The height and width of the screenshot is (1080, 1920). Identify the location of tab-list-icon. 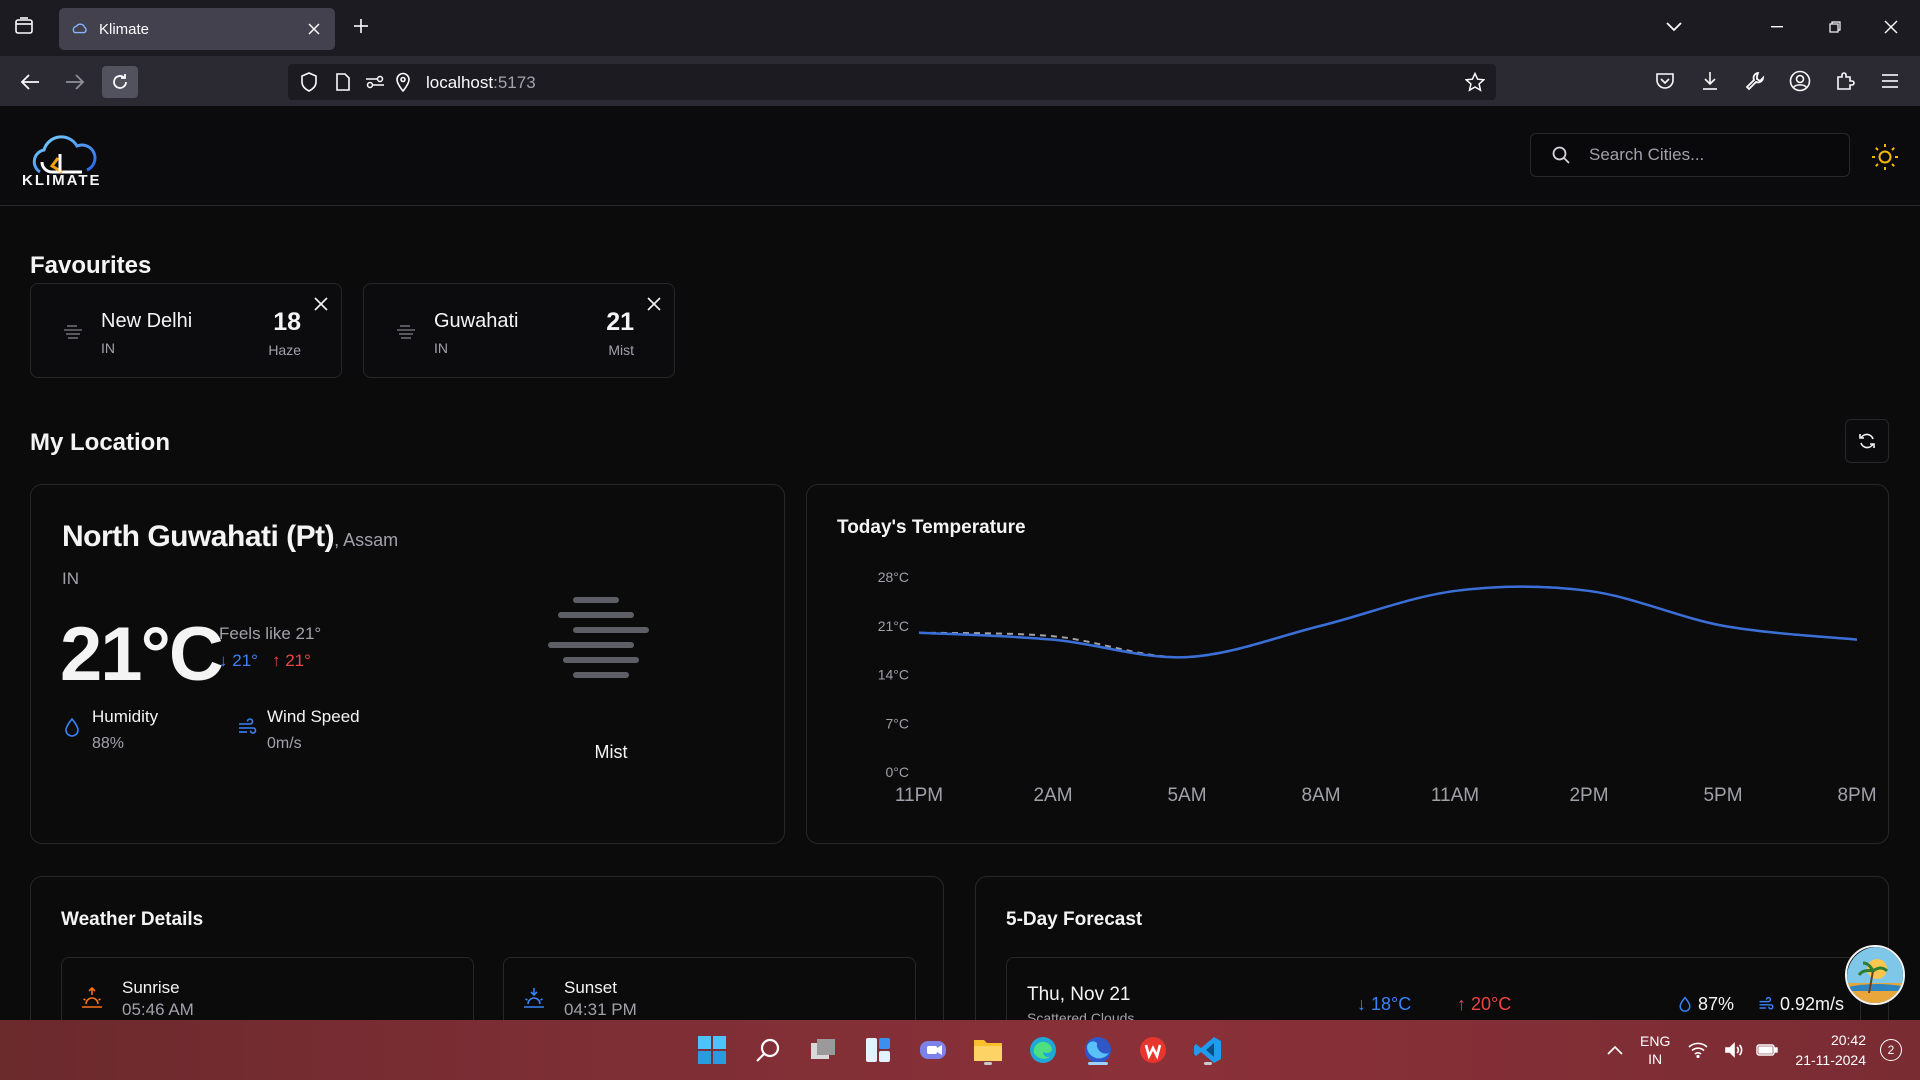
(24, 26).